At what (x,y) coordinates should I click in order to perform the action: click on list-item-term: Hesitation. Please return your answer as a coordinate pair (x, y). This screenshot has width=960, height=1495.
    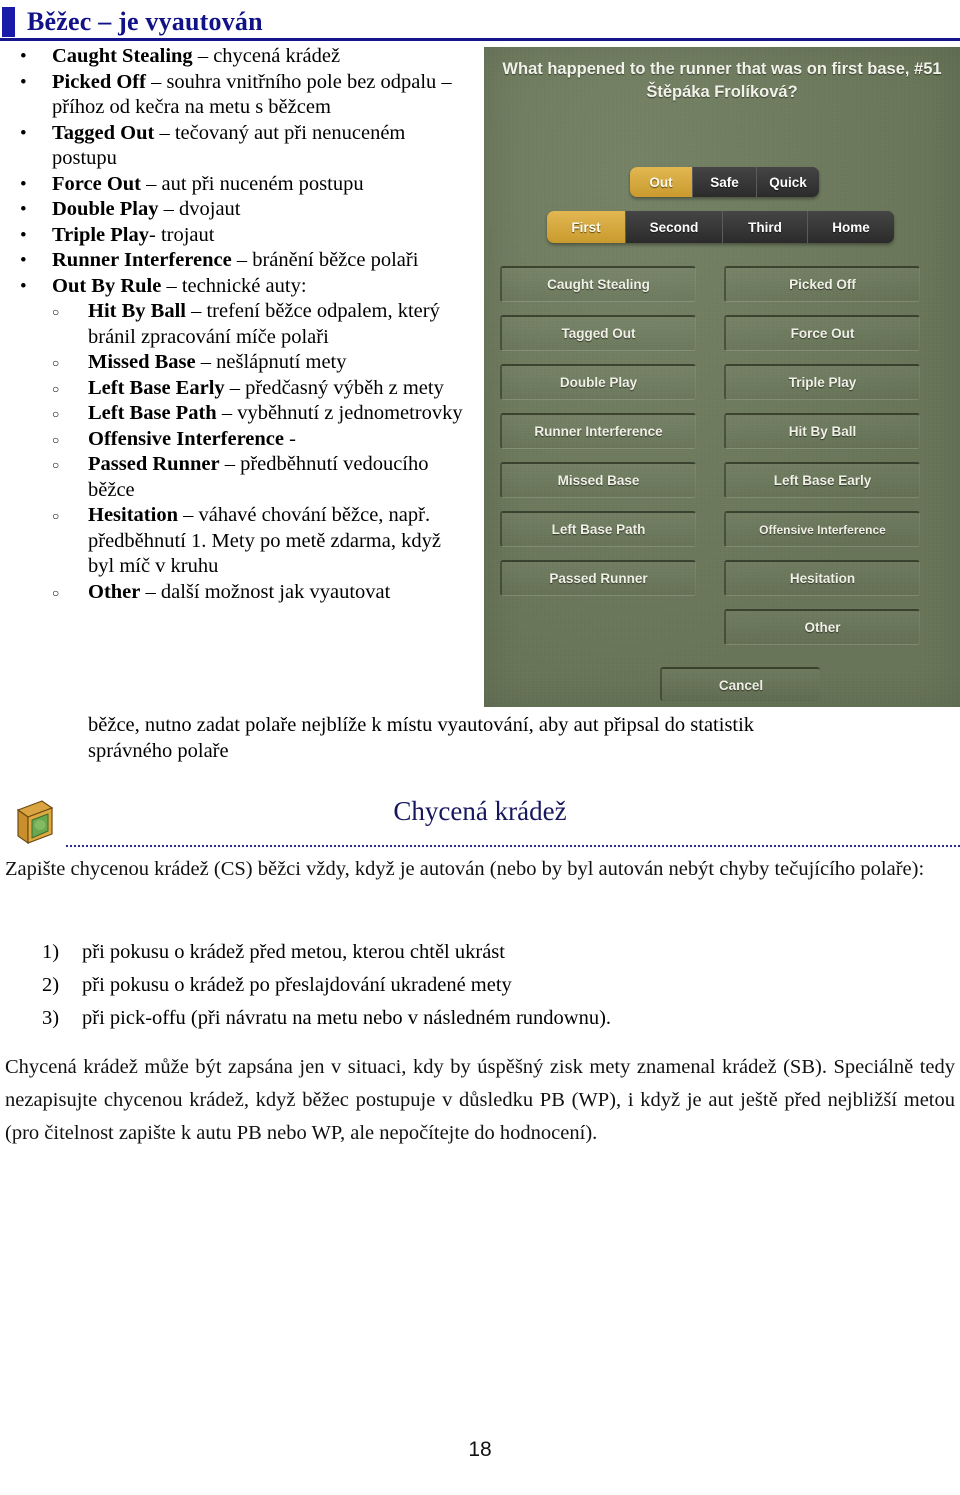
    Looking at the image, I should click on (133, 515).